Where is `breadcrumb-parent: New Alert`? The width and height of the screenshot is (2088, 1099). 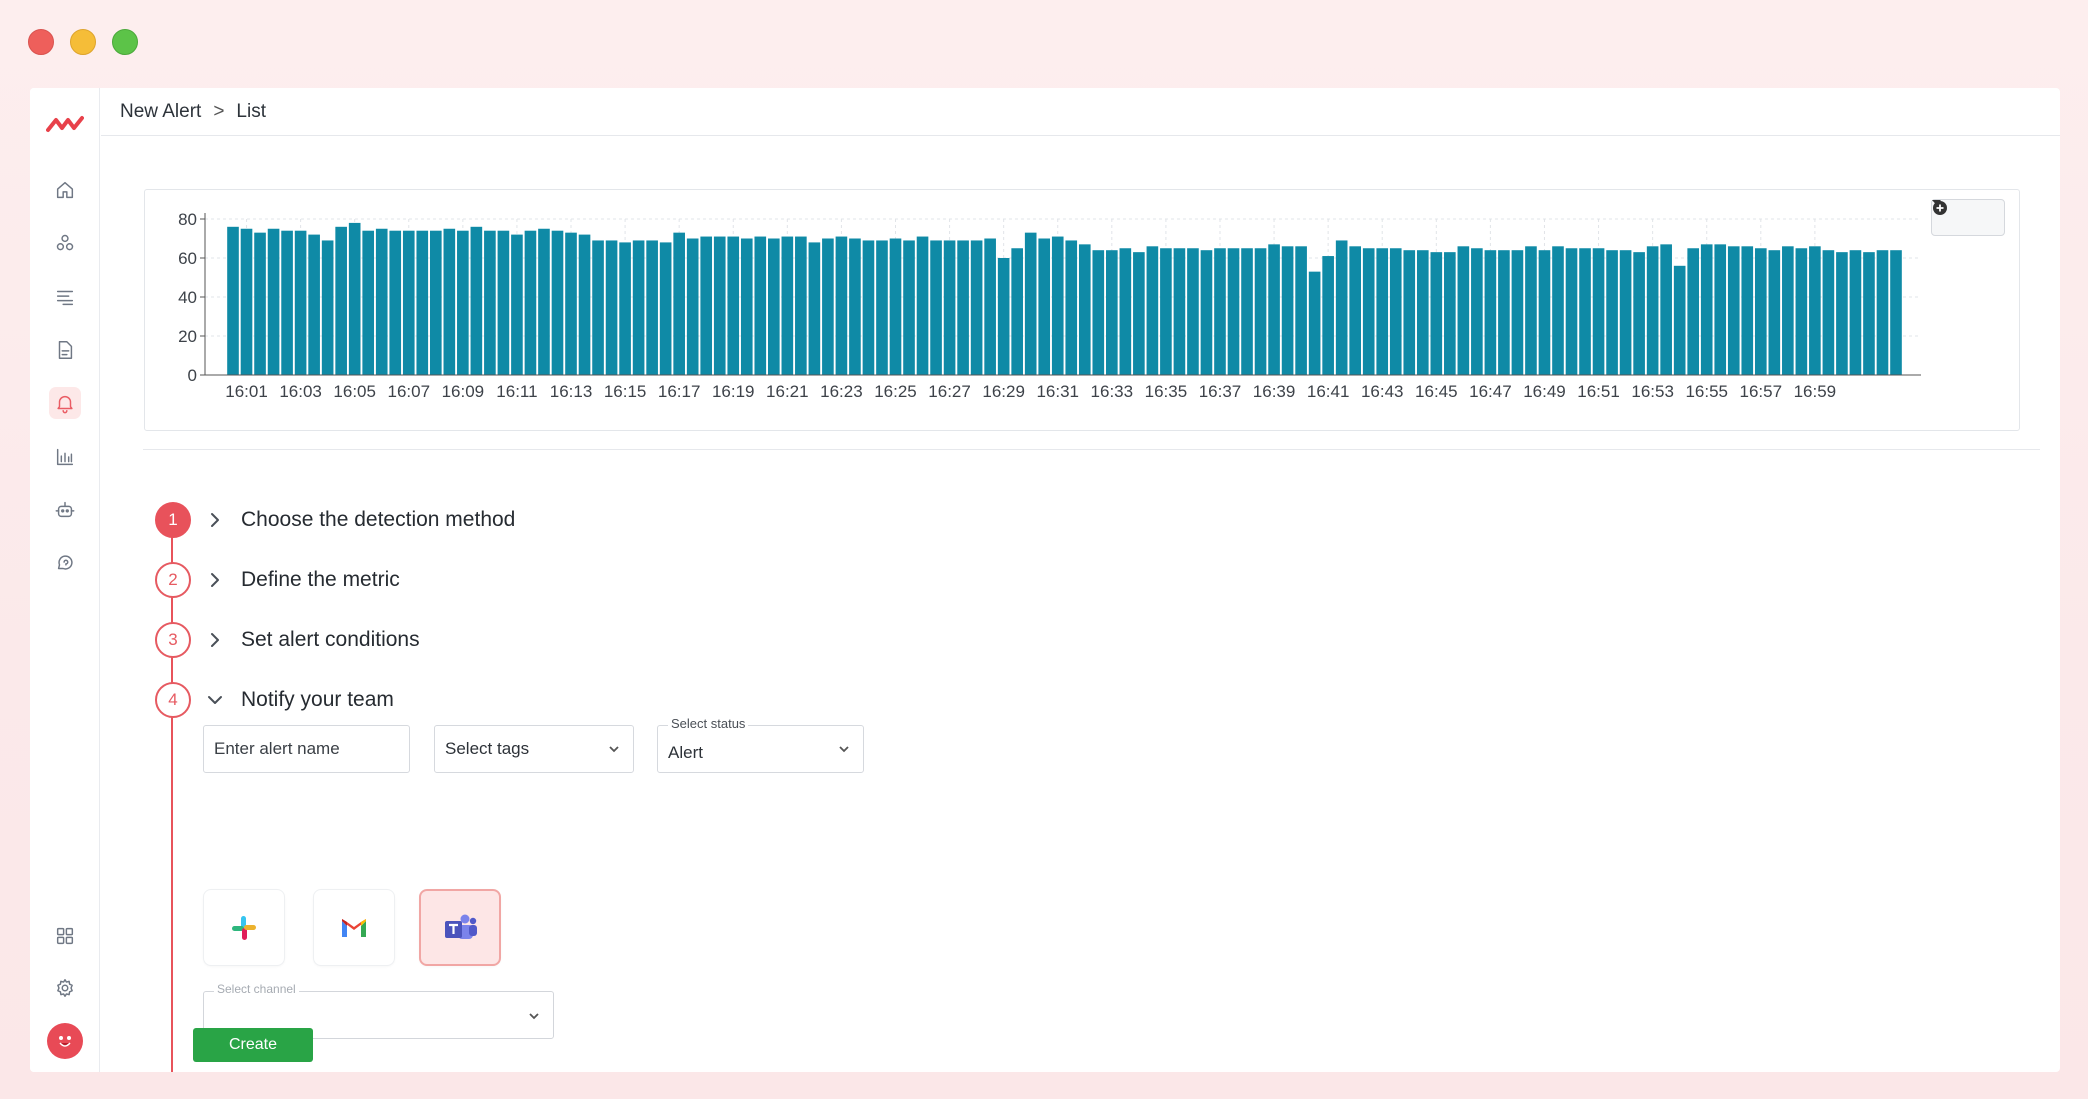
breadcrumb-parent: New Alert is located at coordinates (160, 112).